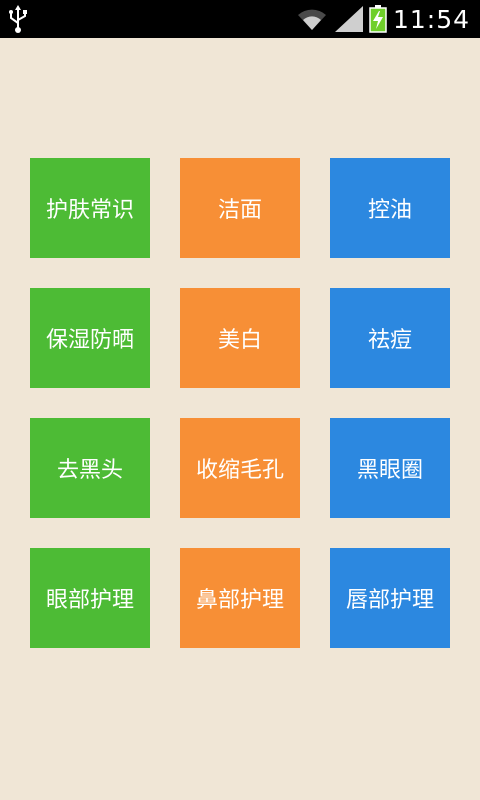 Image resolution: width=480 pixels, height=800 pixels. What do you see at coordinates (378, 19) in the screenshot?
I see `battery-charging-icon` at bounding box center [378, 19].